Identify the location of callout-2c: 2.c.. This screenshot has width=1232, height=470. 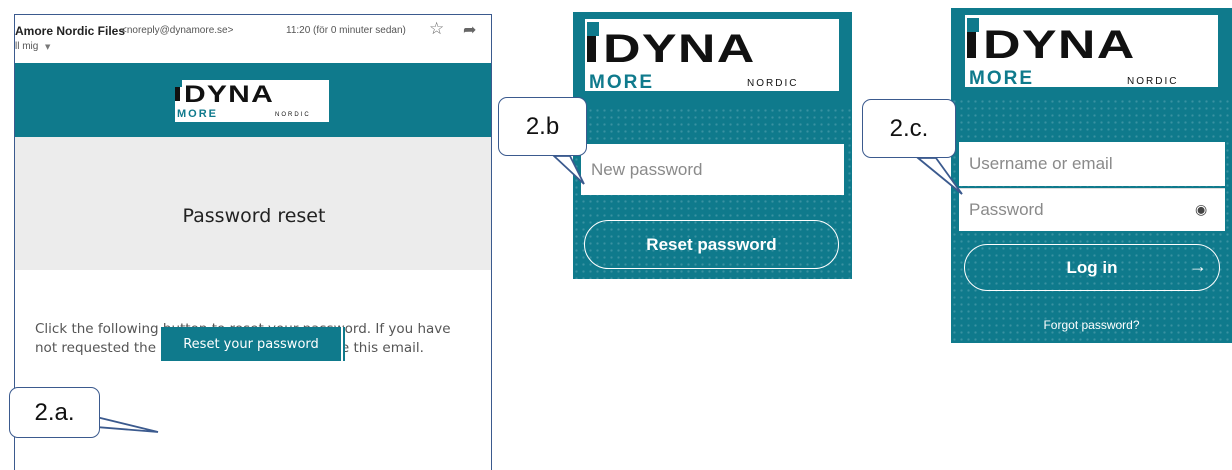
(909, 128).